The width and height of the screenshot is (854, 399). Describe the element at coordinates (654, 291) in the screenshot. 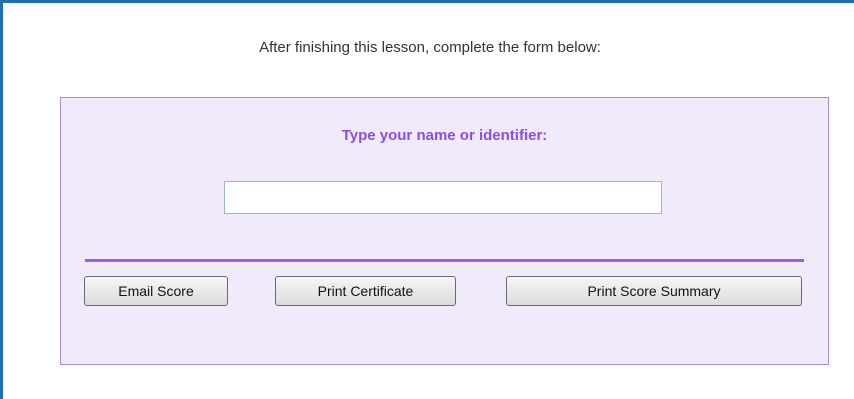

I see `print-score-summary-button: Print Score Summary` at that location.